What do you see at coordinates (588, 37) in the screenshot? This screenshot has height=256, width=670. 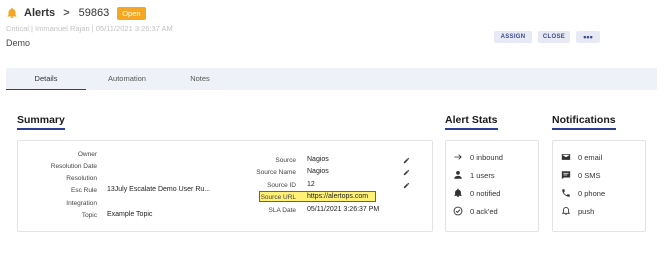 I see `more-options-button: •••` at bounding box center [588, 37].